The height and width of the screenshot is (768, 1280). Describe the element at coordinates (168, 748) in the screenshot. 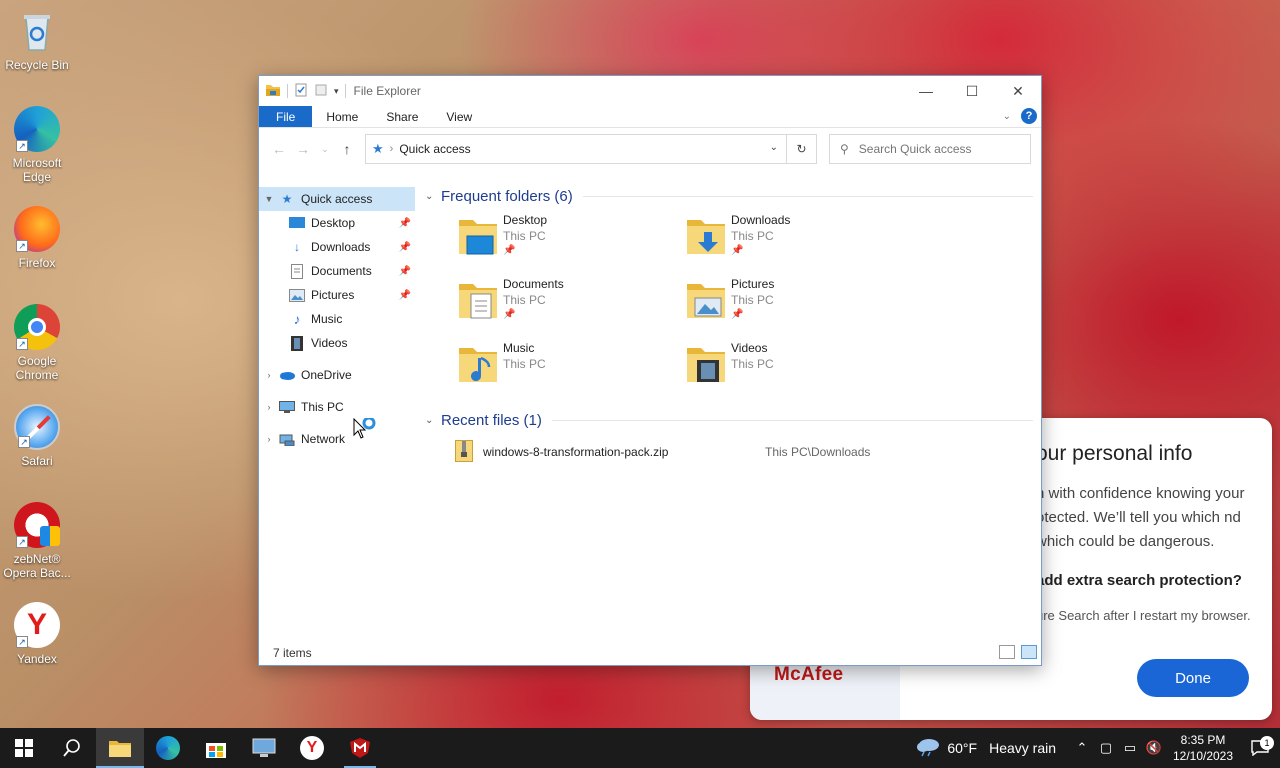

I see `taskbar-edge` at that location.